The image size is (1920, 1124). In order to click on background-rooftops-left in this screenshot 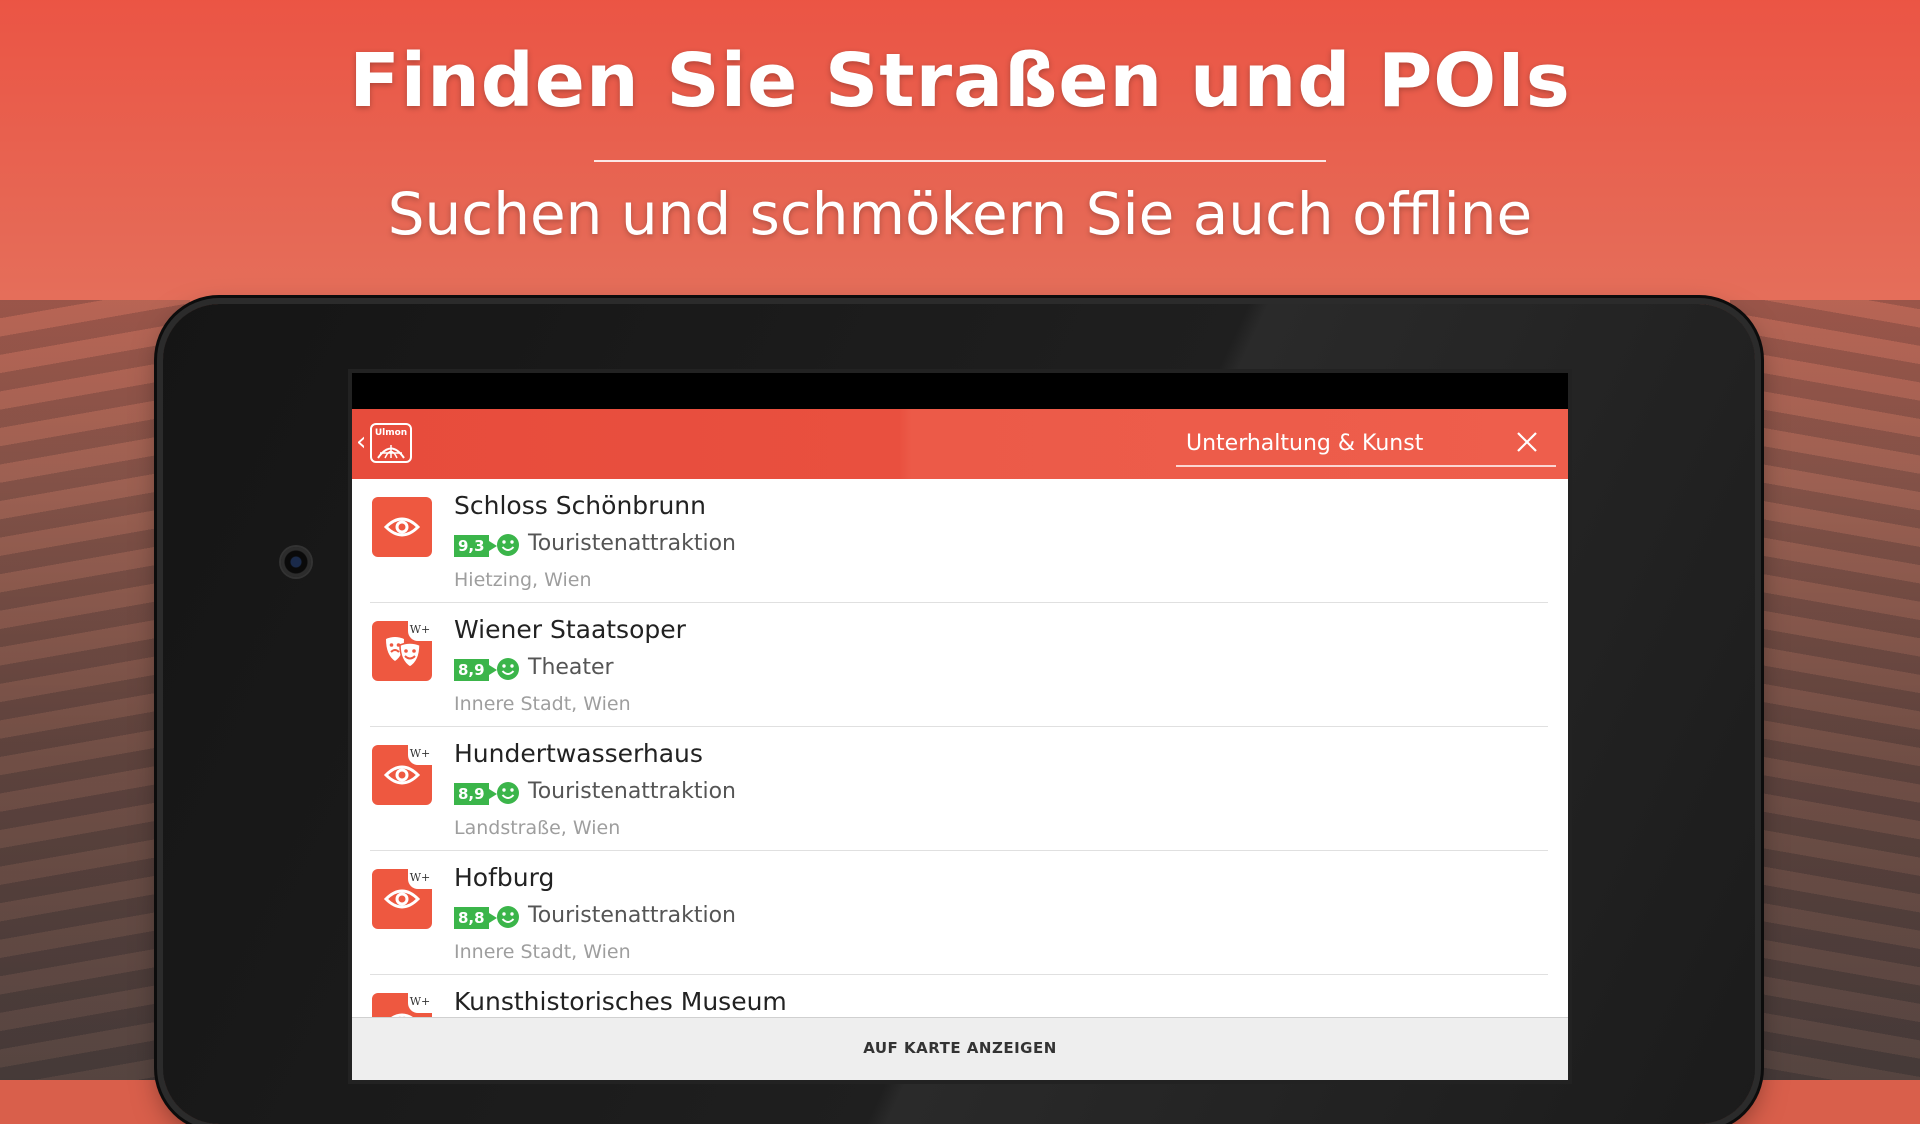, I will do `click(95, 690)`.